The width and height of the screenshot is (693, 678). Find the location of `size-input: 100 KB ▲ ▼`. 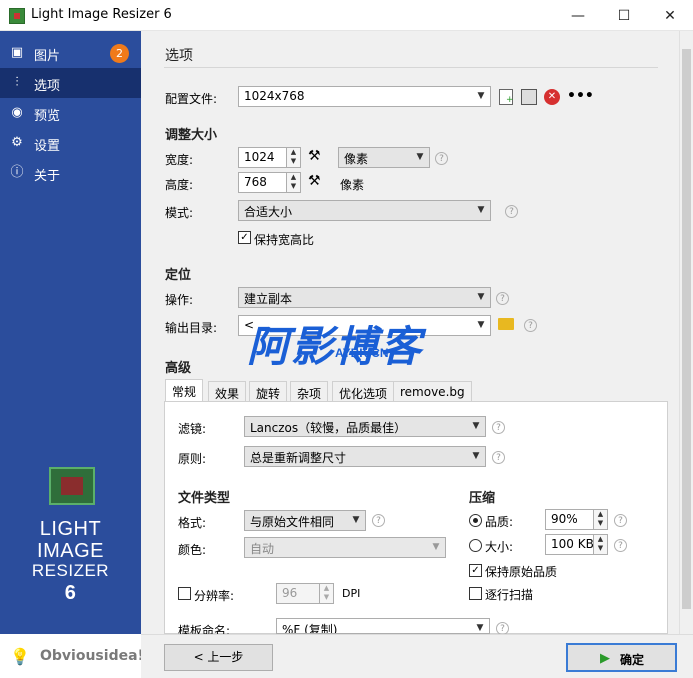

size-input: 100 KB ▲ ▼ is located at coordinates (576, 544).